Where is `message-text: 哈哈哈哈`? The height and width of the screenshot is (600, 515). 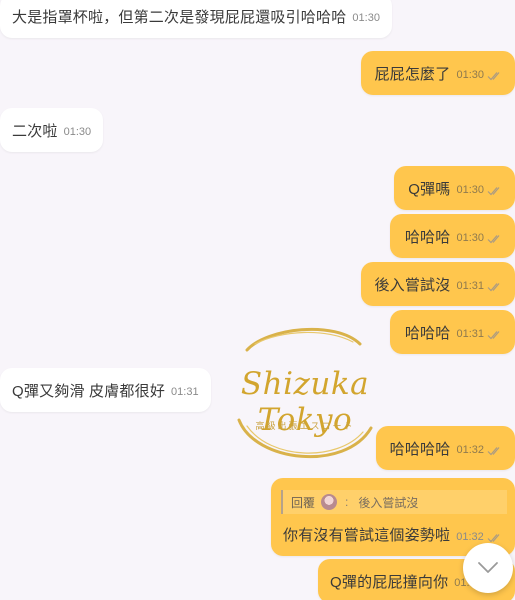
message-text: 哈哈哈哈 is located at coordinates (420, 449).